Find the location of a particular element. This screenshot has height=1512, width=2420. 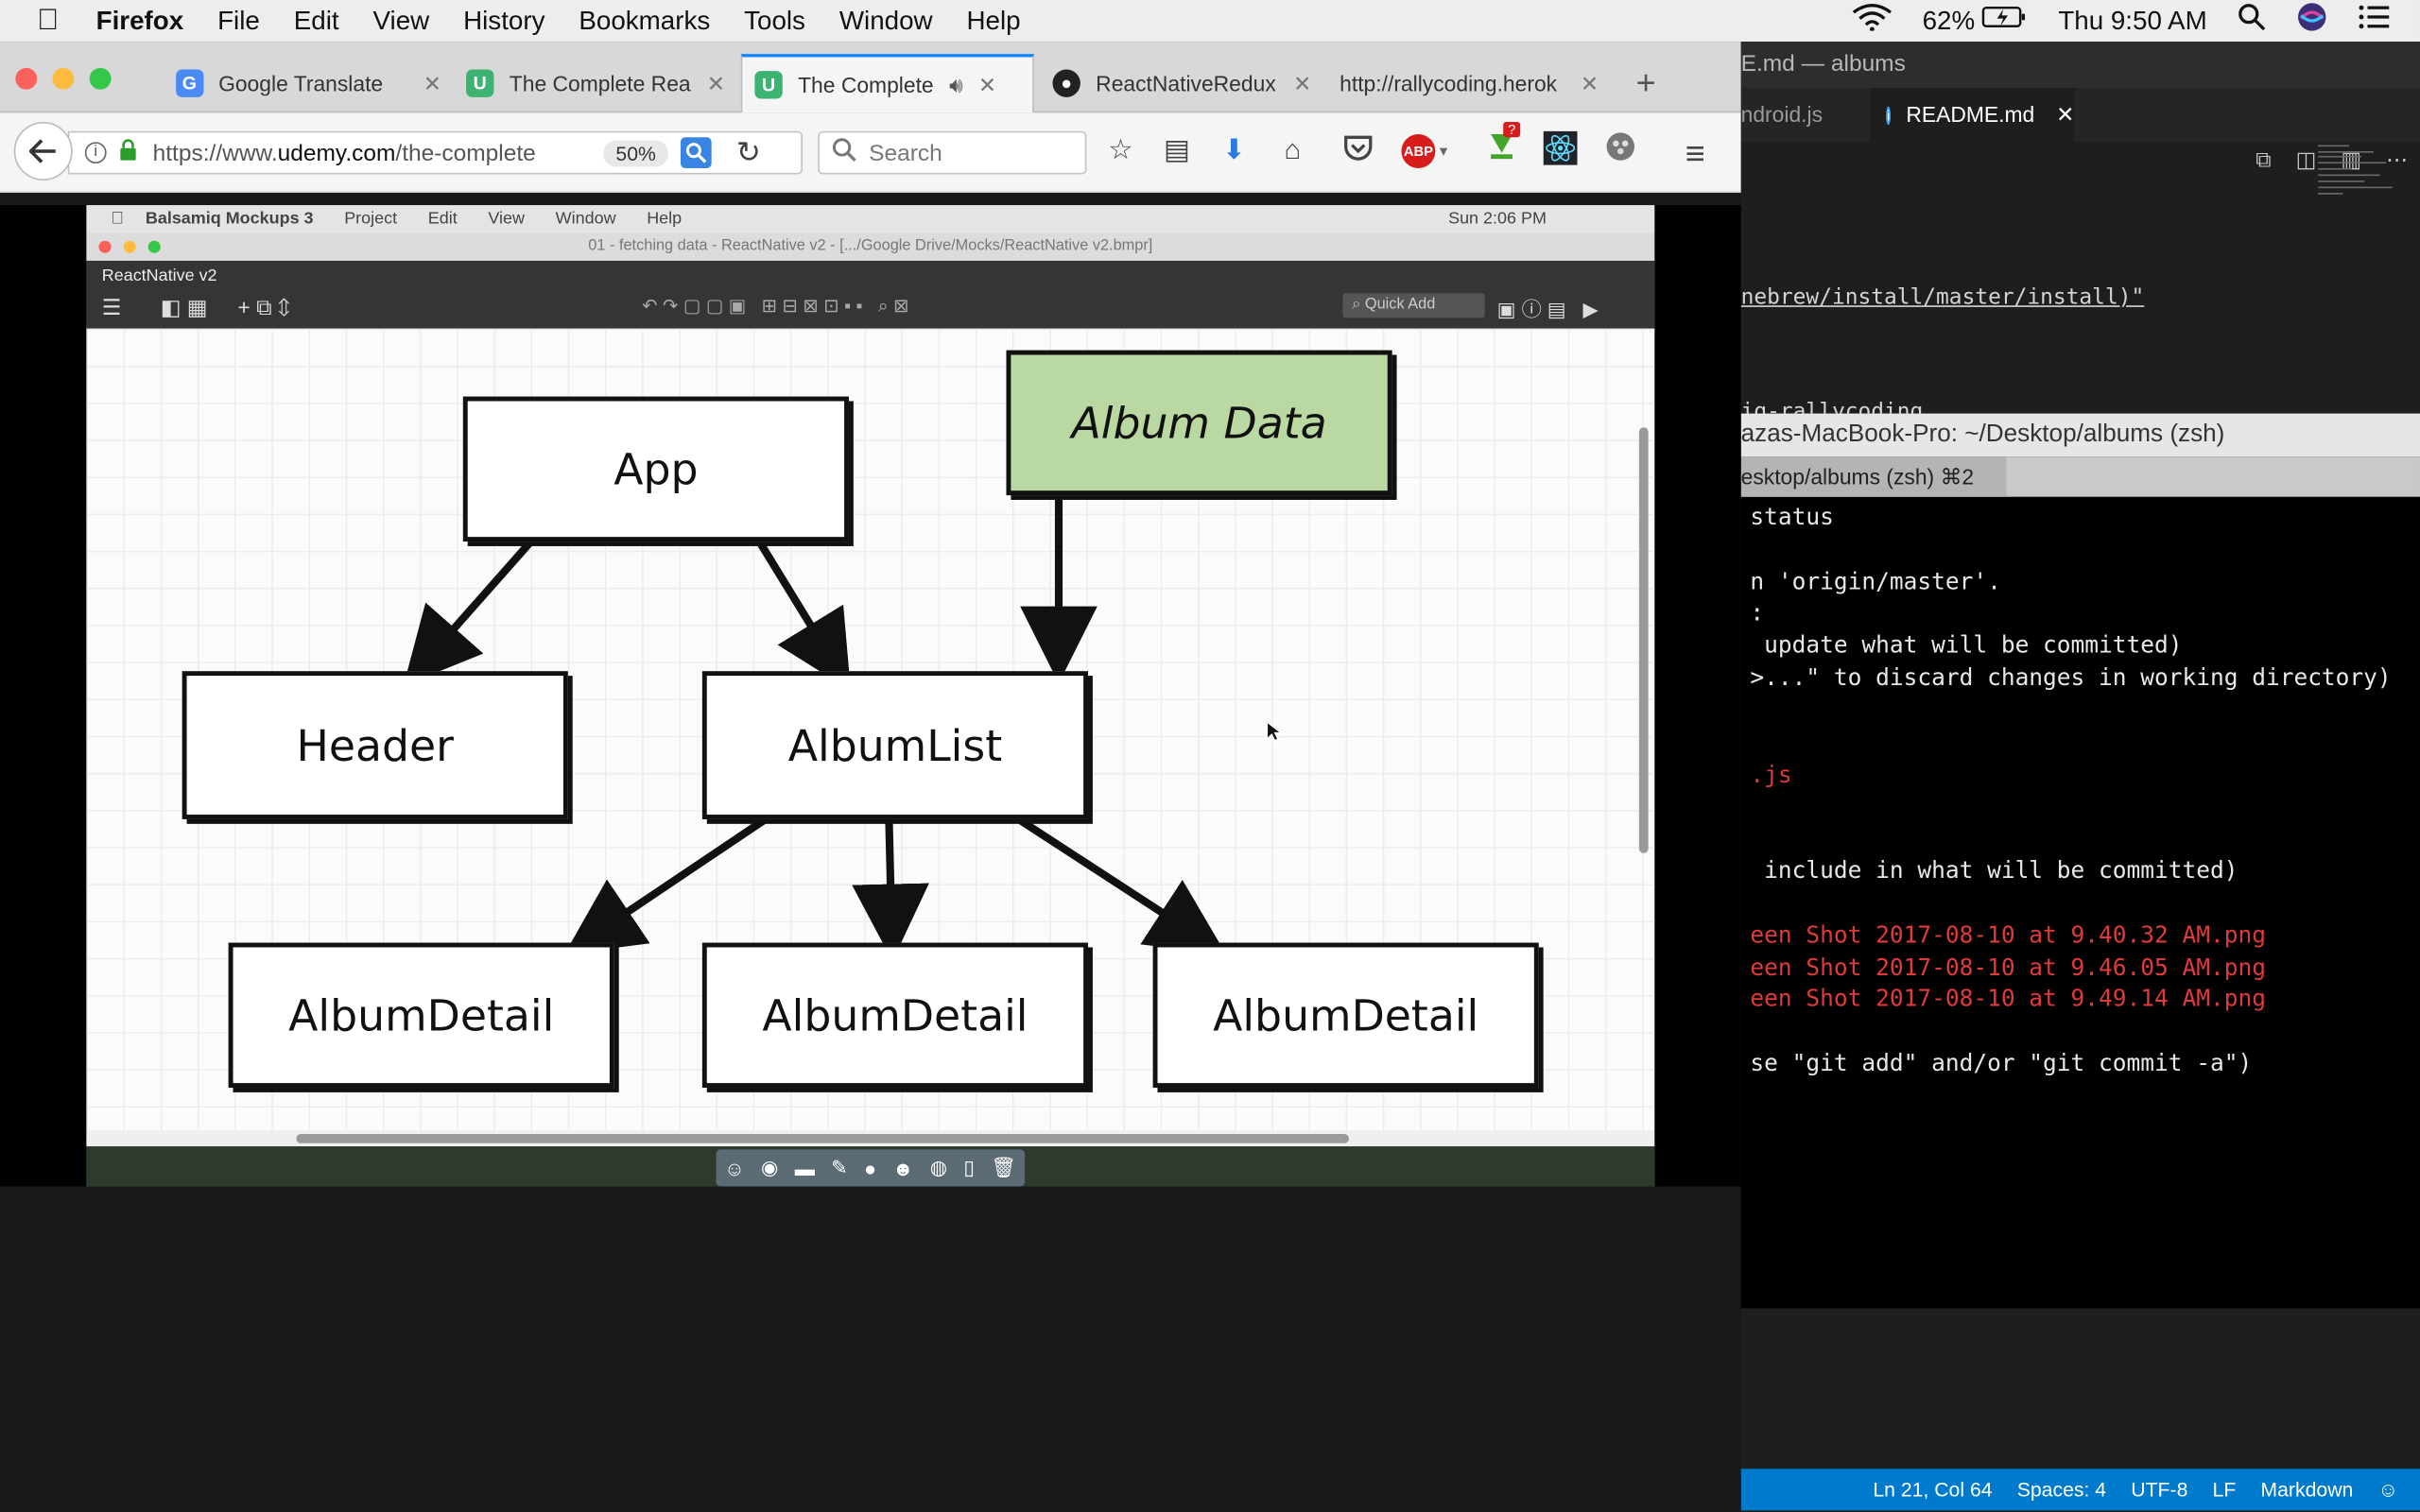

menu-file: File is located at coordinates (238, 21).